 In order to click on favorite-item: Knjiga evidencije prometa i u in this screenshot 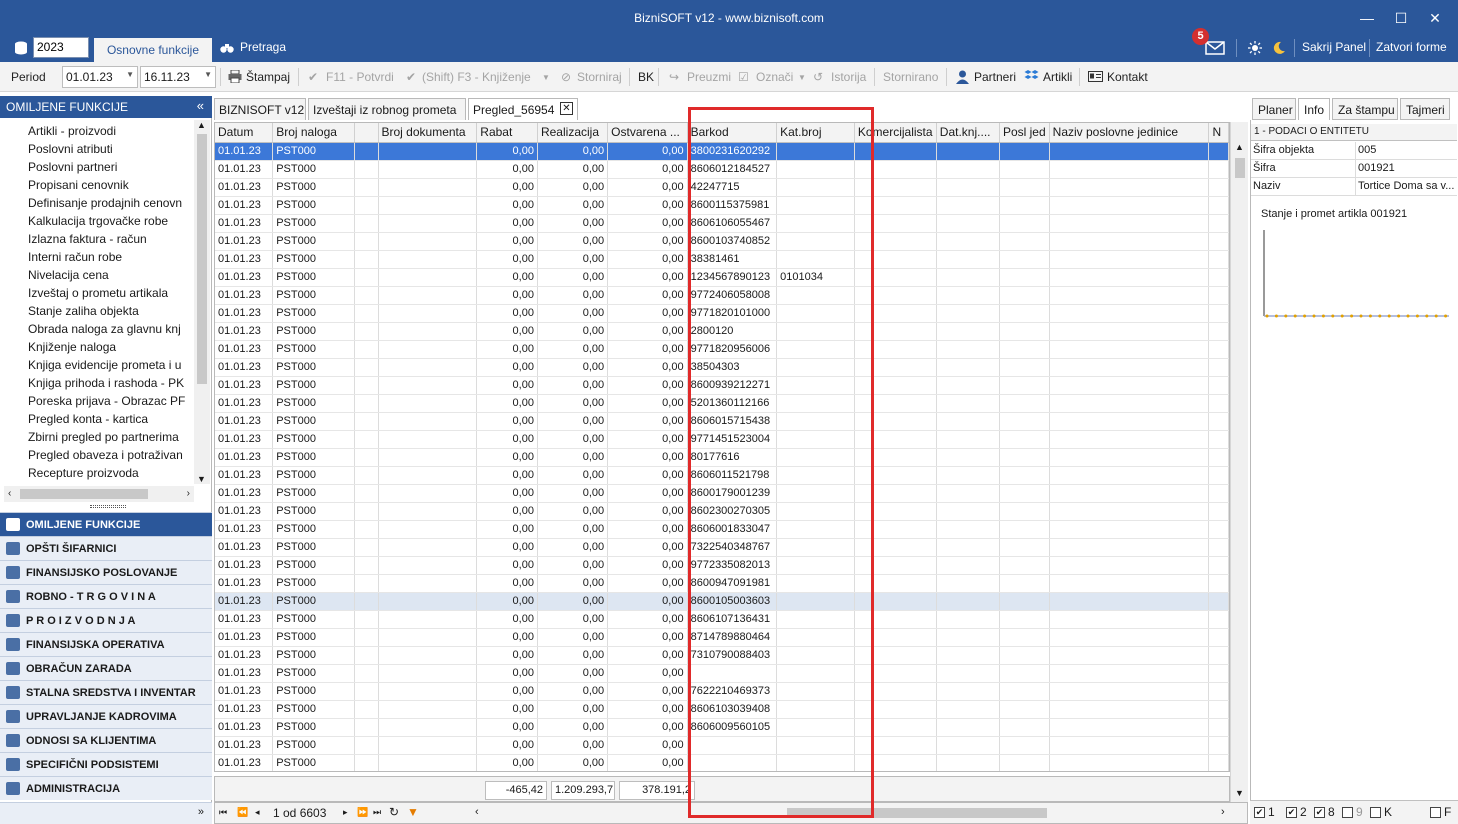, I will do `click(110, 365)`.